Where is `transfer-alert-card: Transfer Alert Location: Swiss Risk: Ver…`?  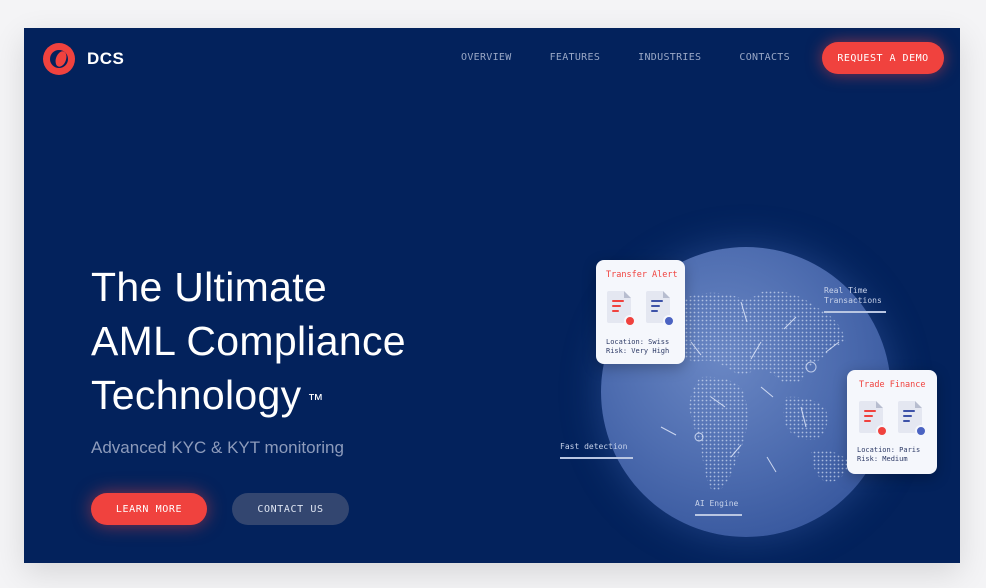
transfer-alert-card: Transfer Alert Location: Swiss Risk: Ver… is located at coordinates (640, 312).